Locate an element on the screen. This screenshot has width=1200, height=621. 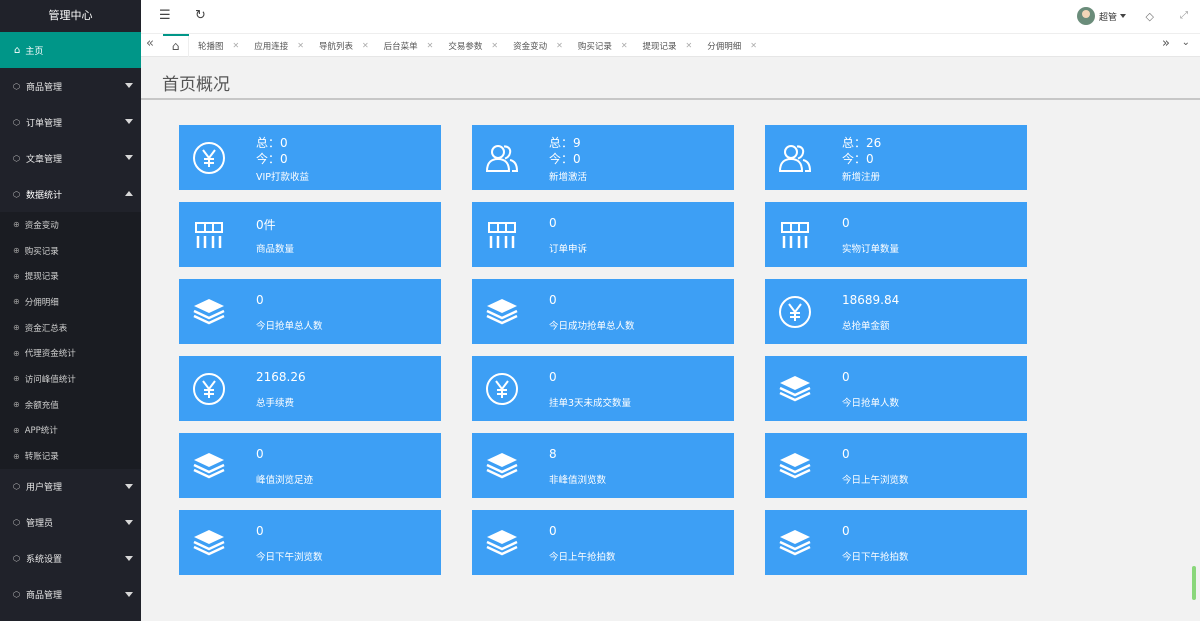
tab-label: 轮播图 is located at coordinates (211, 46).